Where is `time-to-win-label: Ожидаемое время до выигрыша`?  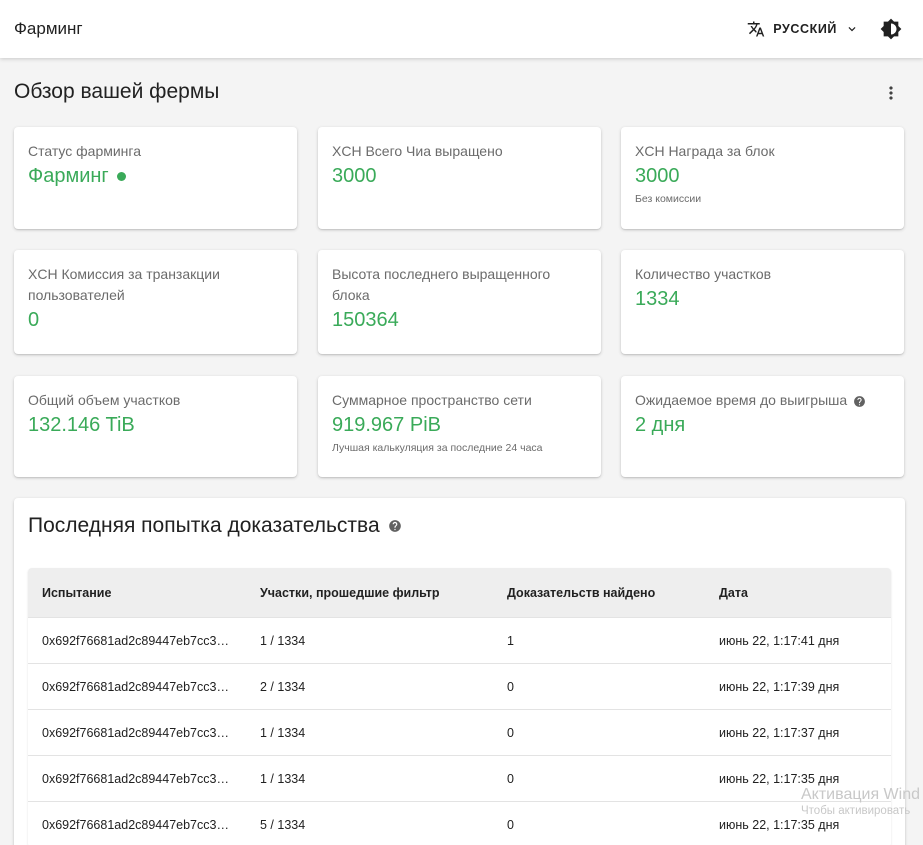 time-to-win-label: Ожидаемое время до выигрыша is located at coordinates (741, 400).